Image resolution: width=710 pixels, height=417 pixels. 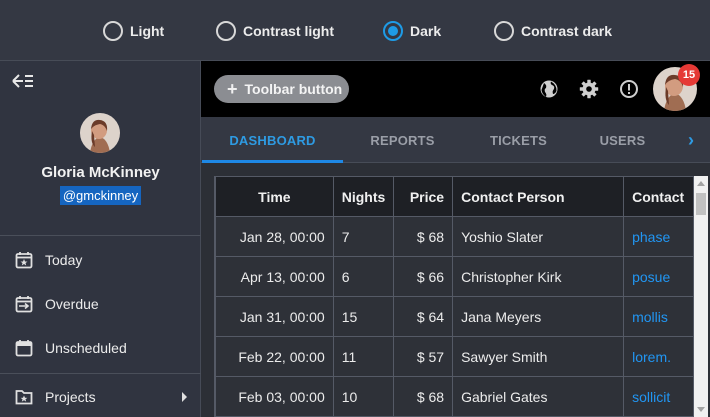 What do you see at coordinates (549, 89) in the screenshot?
I see `globe-icon` at bounding box center [549, 89].